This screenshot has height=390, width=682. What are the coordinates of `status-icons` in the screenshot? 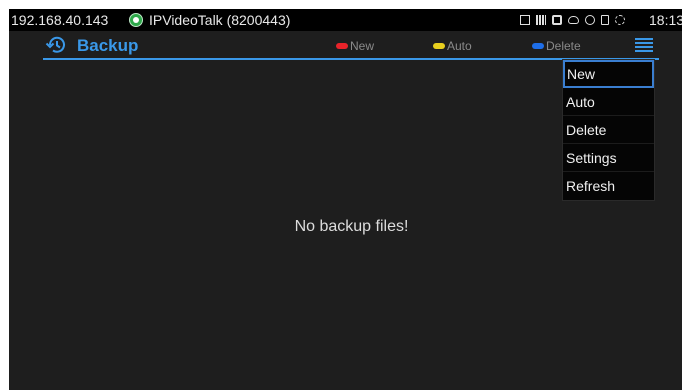 It's located at (572, 20).